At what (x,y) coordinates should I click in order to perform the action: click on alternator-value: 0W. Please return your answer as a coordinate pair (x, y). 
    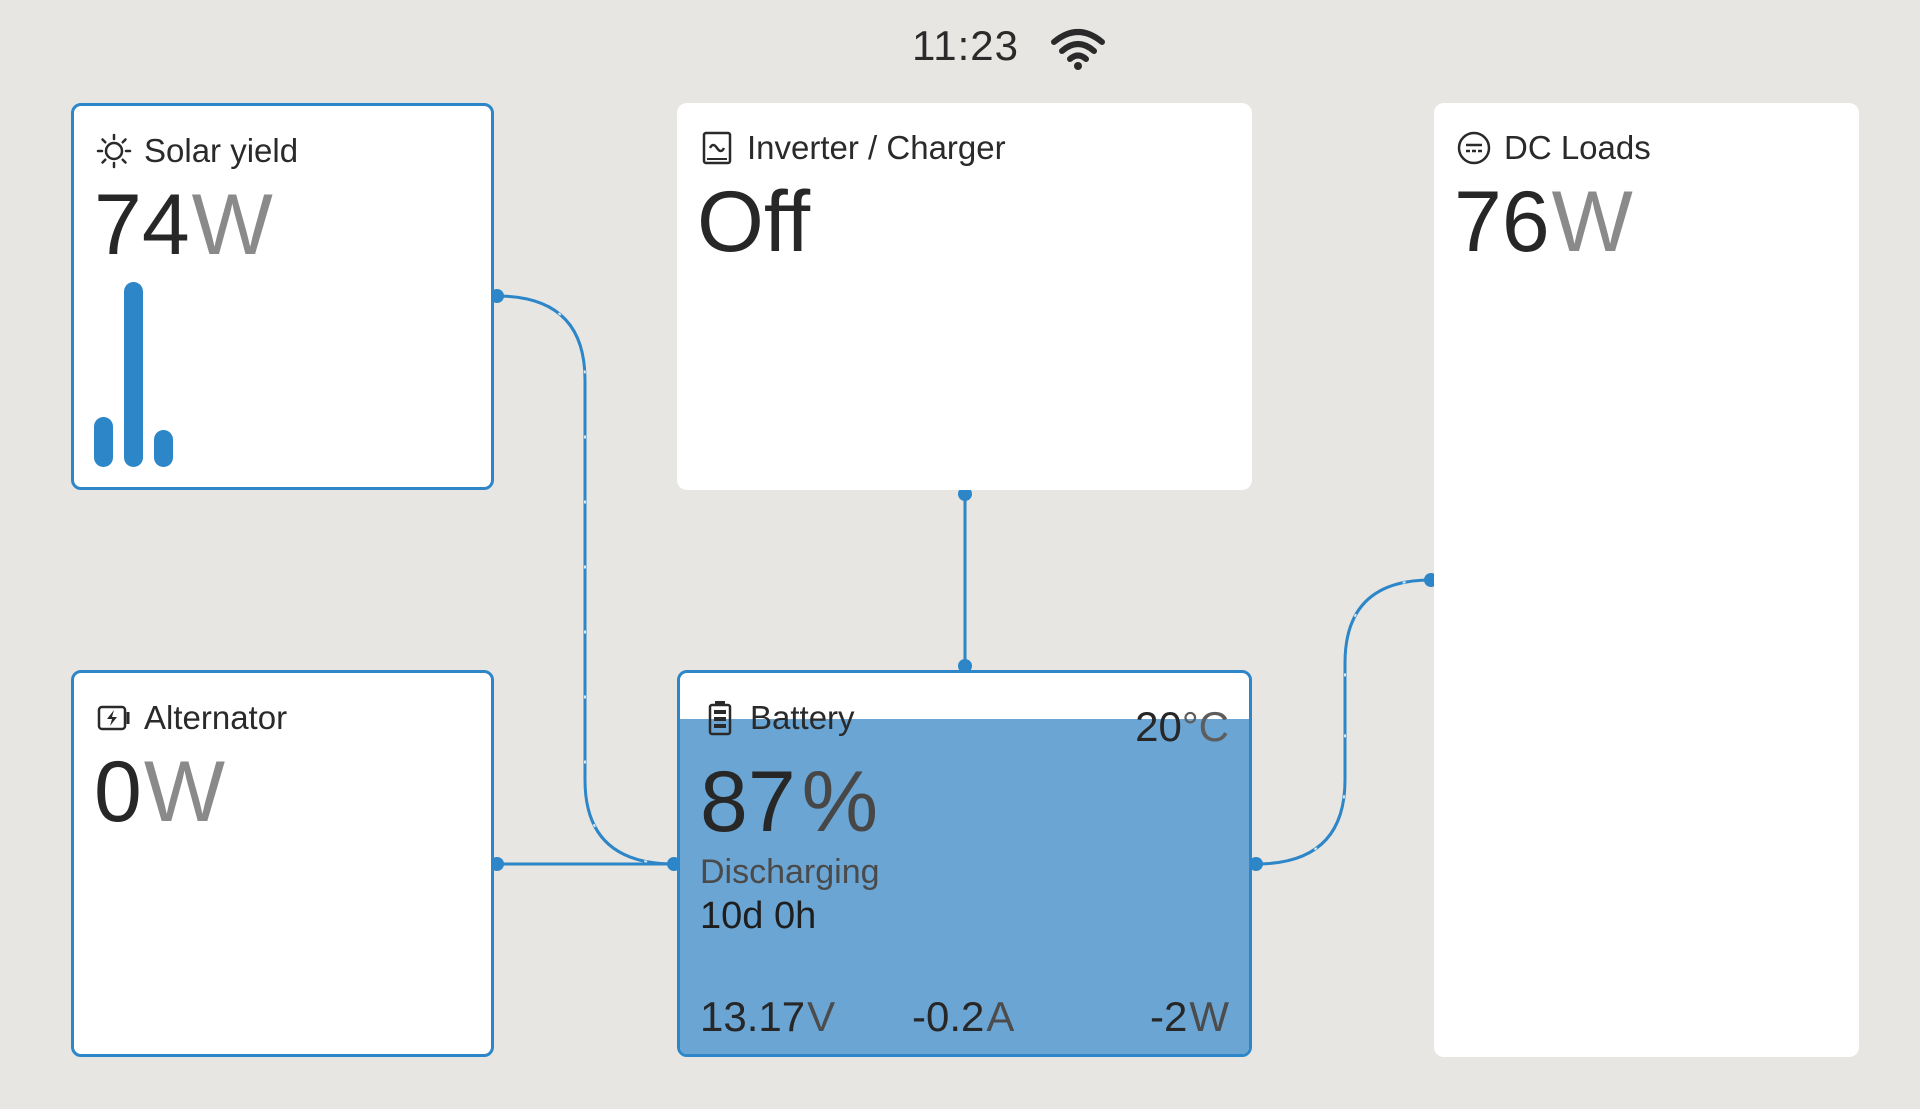
    Looking at the image, I should click on (160, 792).